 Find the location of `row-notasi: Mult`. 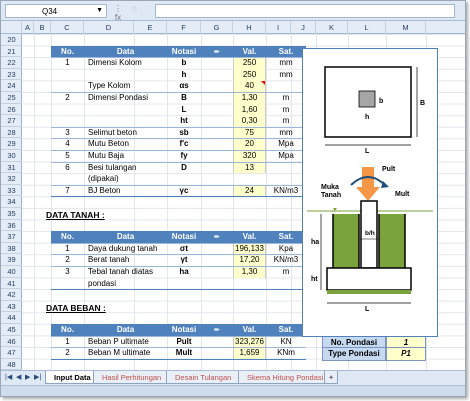

row-notasi: Mult is located at coordinates (184, 353).